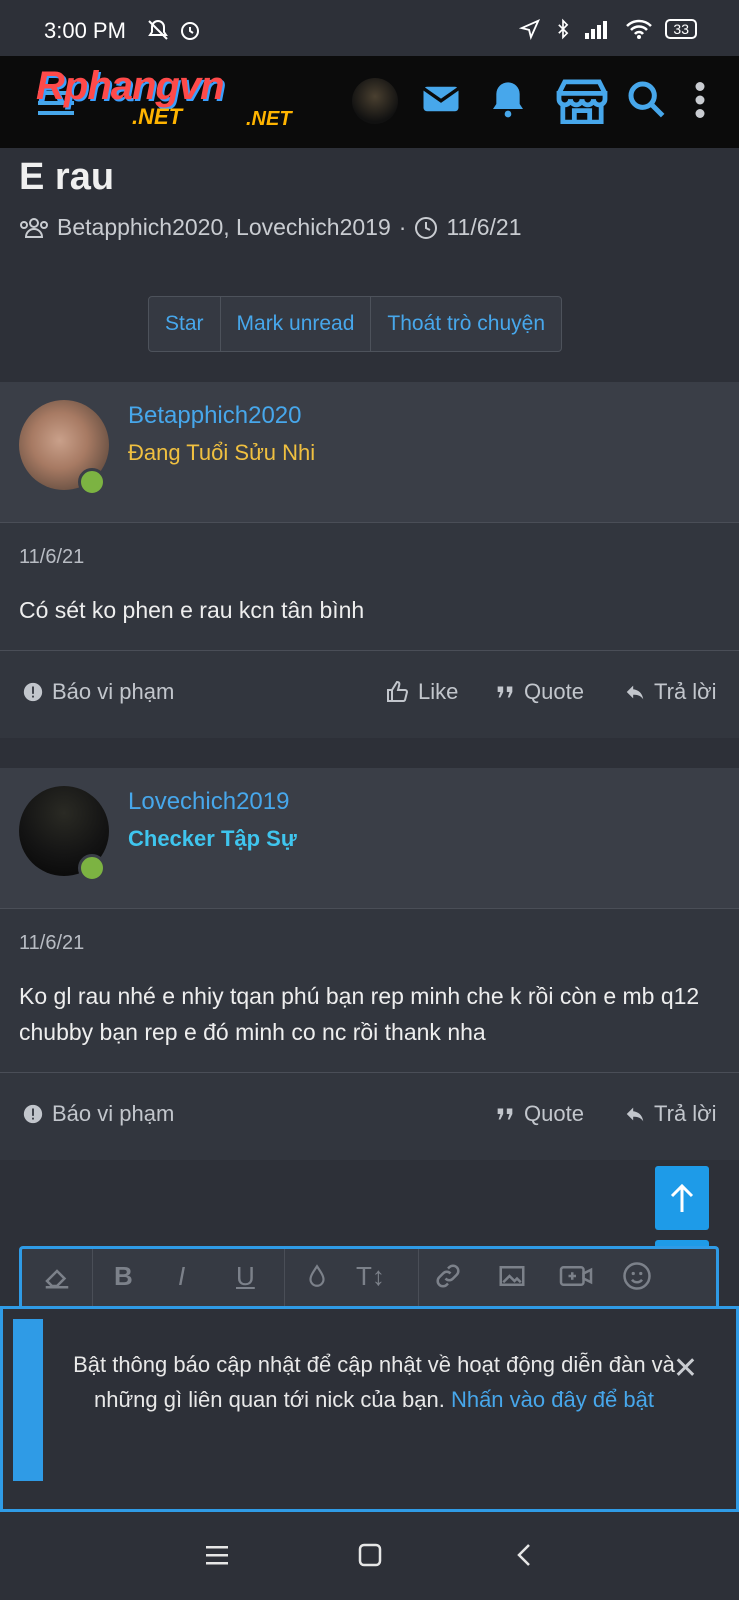 This screenshot has height=1600, width=739. What do you see at coordinates (681, 29) in the screenshot?
I see `battery-indicator: 33` at bounding box center [681, 29].